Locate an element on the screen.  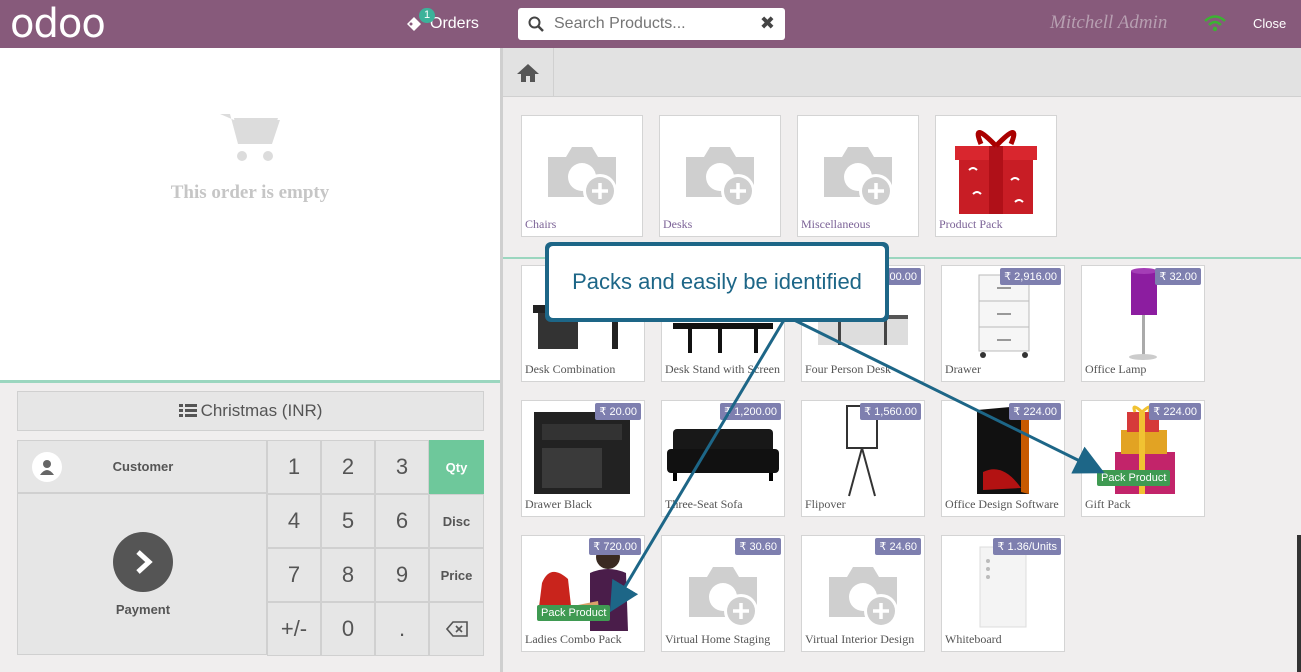
numpad-key-5: 5 is located at coordinates (348, 521).